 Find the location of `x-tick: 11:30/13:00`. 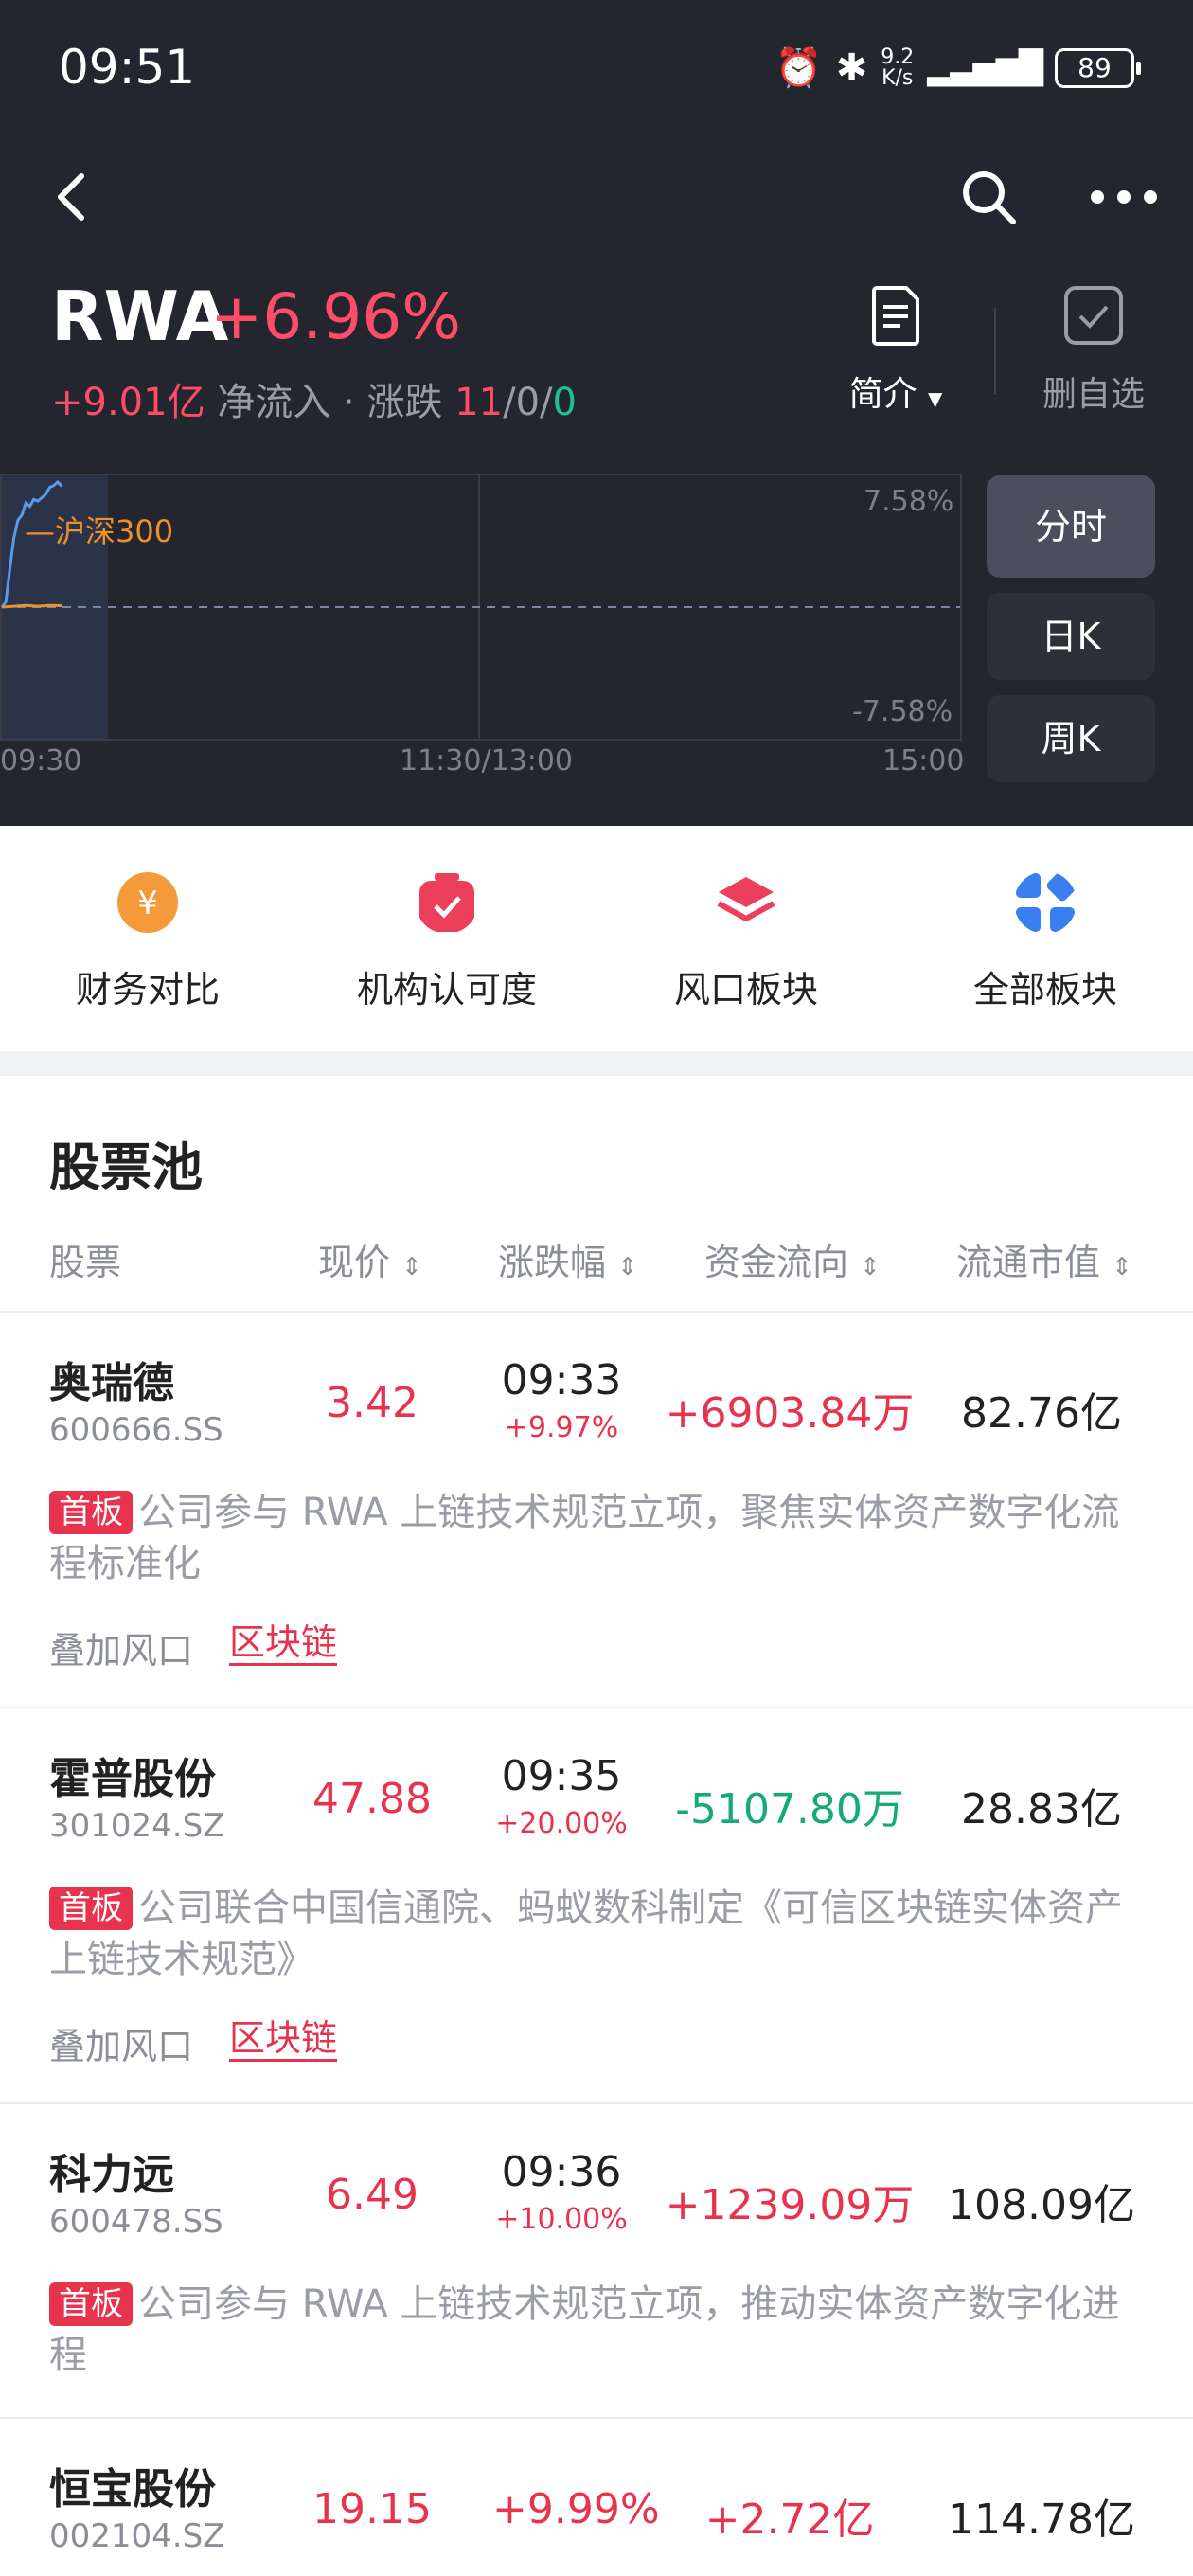

x-tick: 11:30/13:00 is located at coordinates (487, 761).